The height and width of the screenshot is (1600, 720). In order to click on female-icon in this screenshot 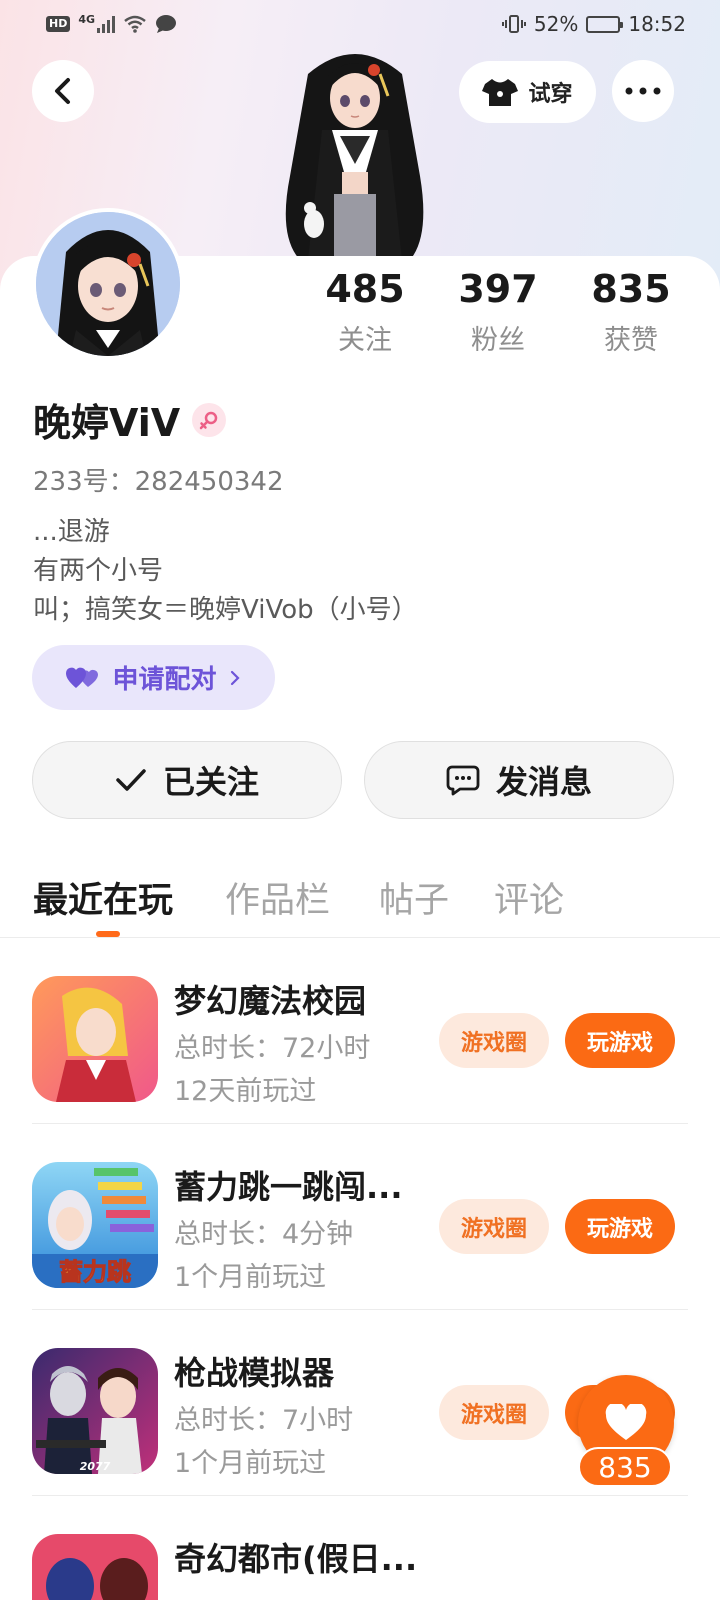, I will do `click(209, 419)`.